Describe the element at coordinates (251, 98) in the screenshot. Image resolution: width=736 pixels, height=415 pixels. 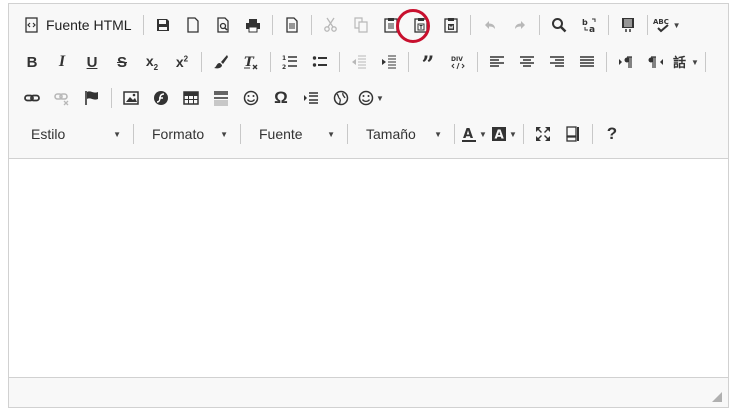
I see `smiley-button` at that location.